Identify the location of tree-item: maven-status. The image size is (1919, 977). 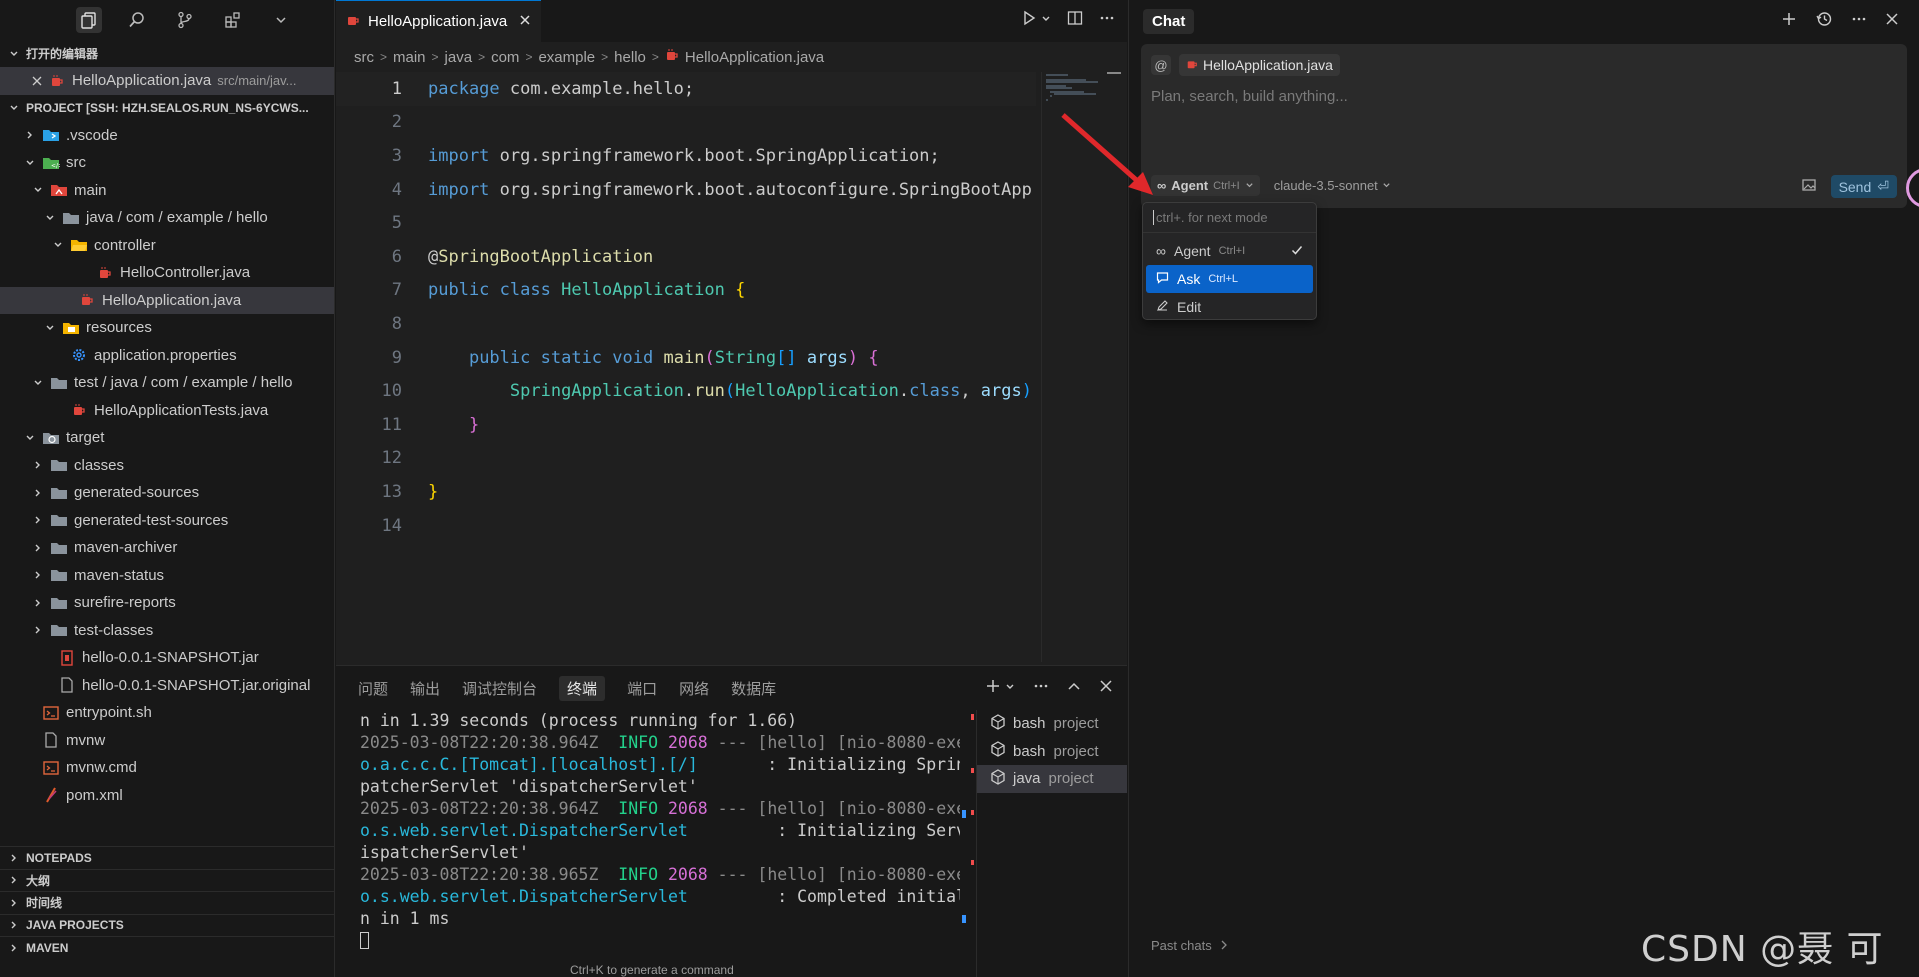
(167, 576).